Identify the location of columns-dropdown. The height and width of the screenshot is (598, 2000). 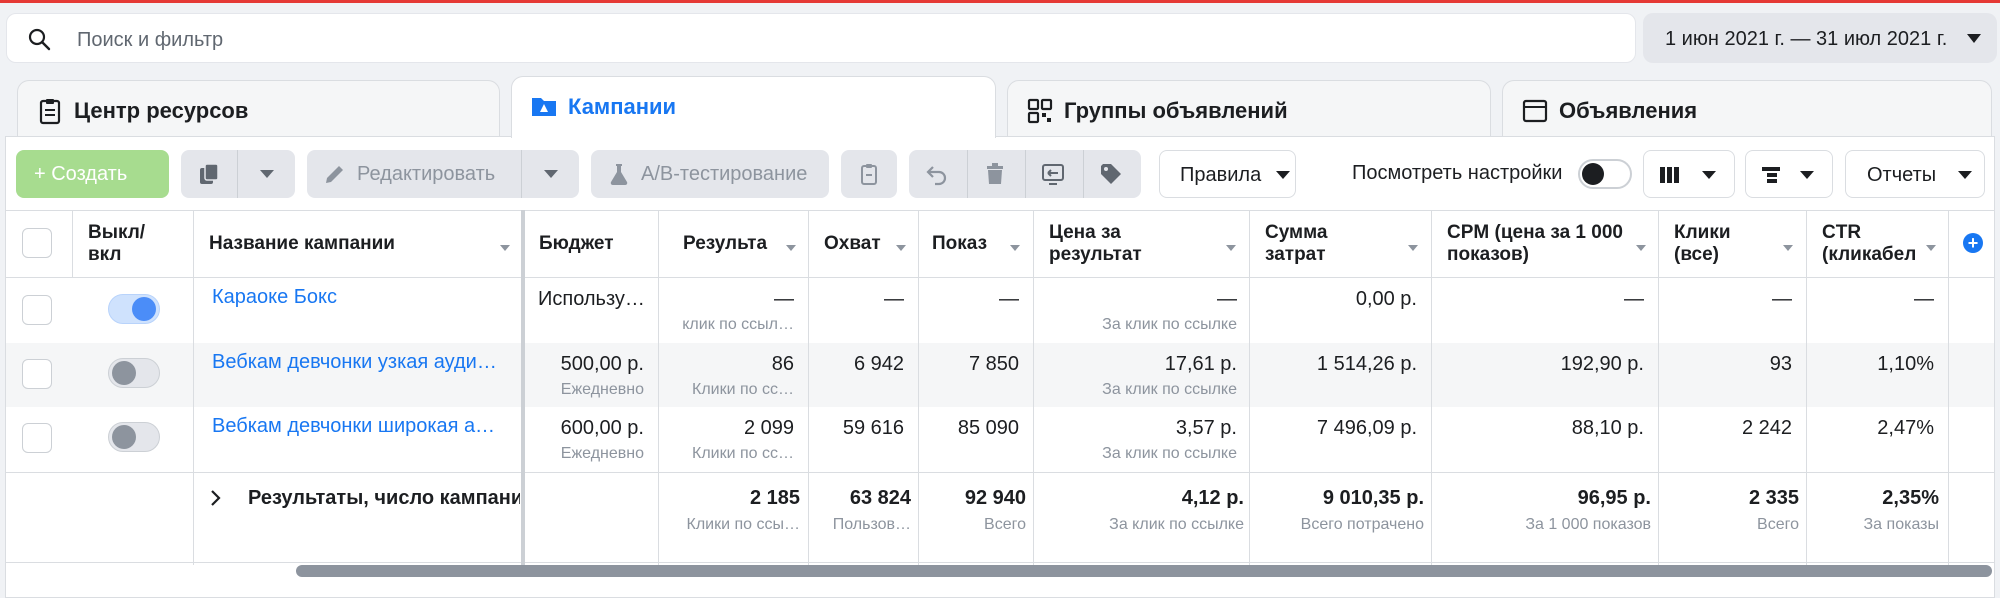
(1689, 174).